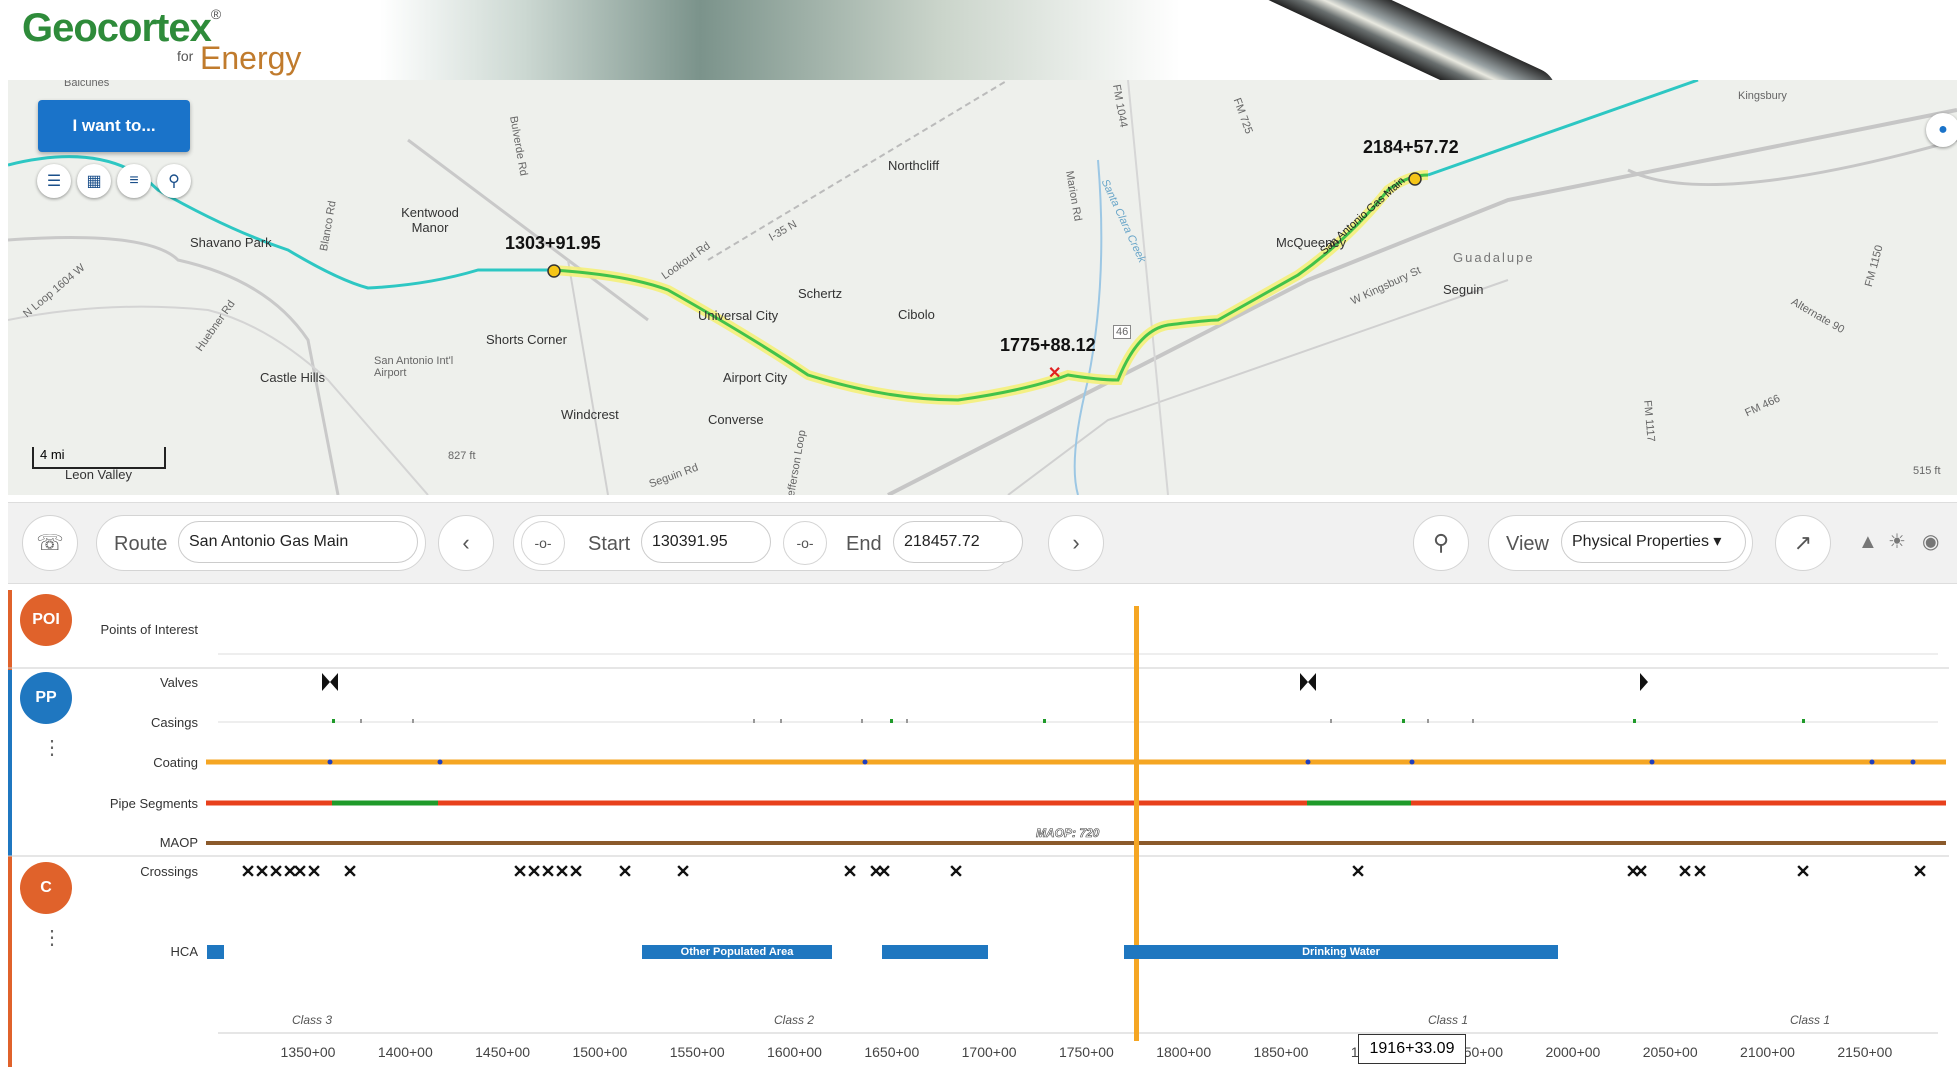 This screenshot has height=1067, width=1957. What do you see at coordinates (820, 293) in the screenshot?
I see `map-label: Schertz` at bounding box center [820, 293].